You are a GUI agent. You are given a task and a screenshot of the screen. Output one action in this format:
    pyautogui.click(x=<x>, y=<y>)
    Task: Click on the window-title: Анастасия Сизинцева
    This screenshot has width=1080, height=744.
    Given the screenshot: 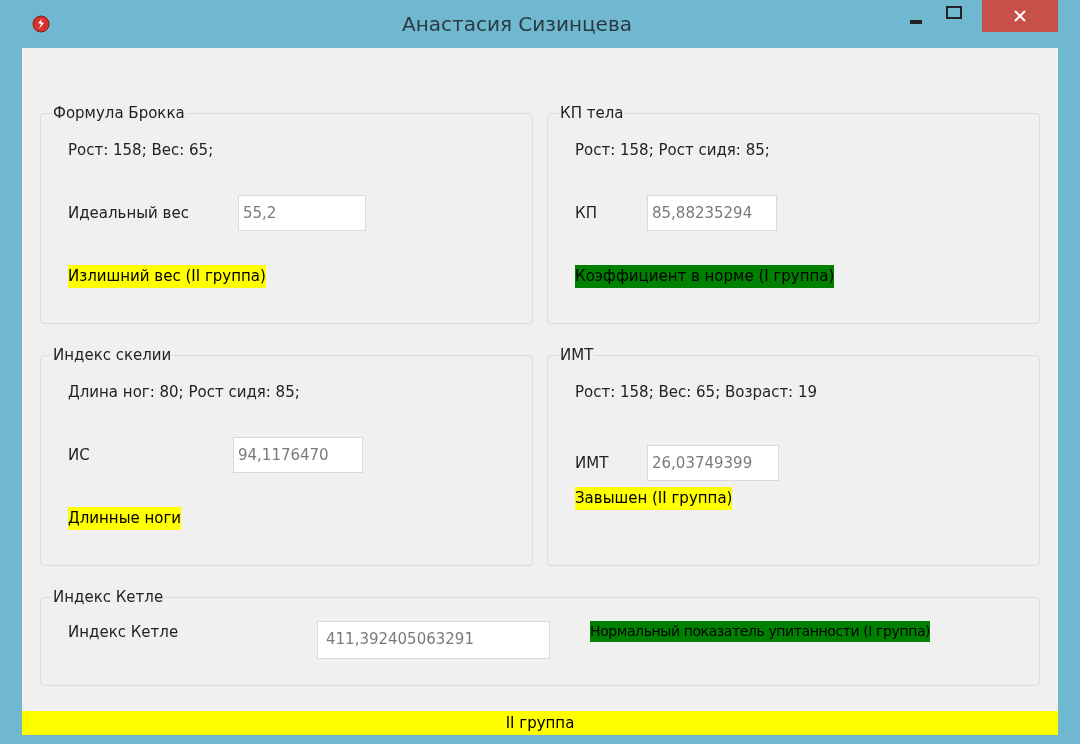 What is the action you would take?
    pyautogui.click(x=517, y=24)
    